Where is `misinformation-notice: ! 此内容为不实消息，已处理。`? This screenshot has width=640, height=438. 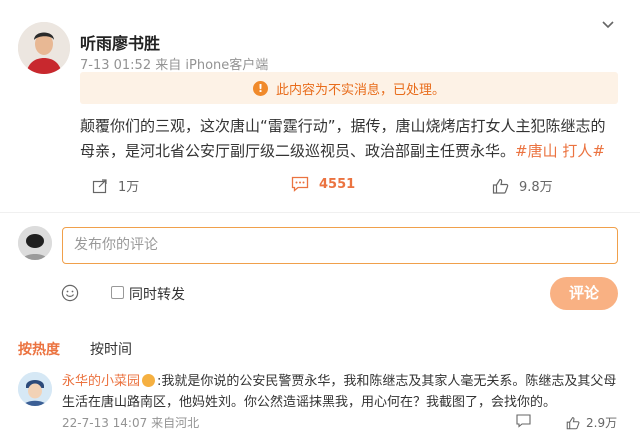 misinformation-notice: ! 此内容为不实消息，已处理。 is located at coordinates (349, 88).